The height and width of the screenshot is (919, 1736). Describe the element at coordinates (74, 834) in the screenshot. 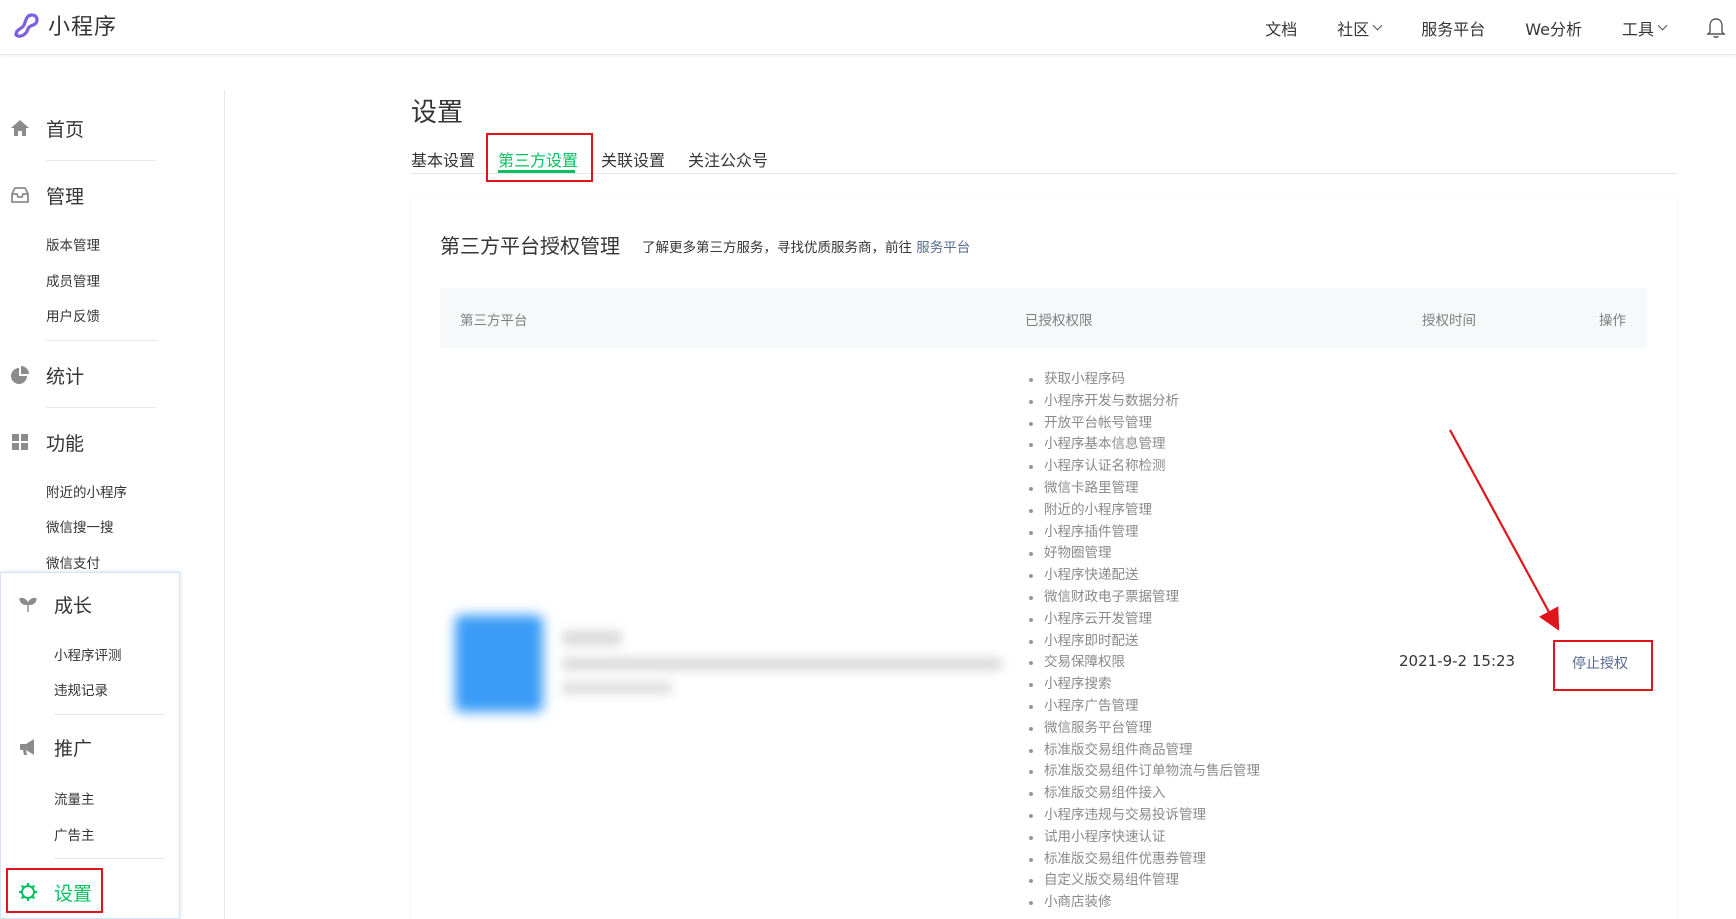

I see `sidebar-item-advertiser: 广告主` at that location.